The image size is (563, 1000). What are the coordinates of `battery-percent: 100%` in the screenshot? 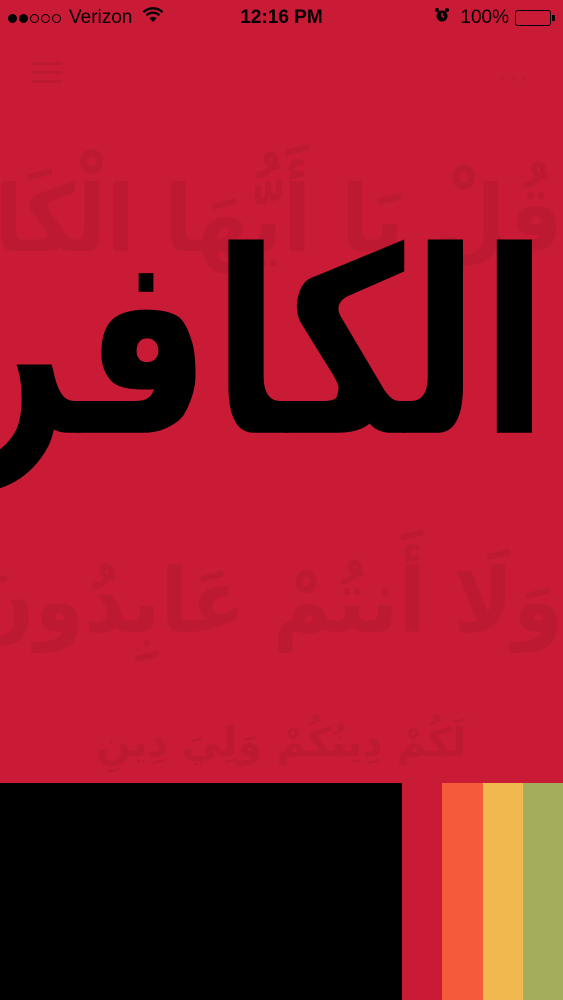 It's located at (484, 17).